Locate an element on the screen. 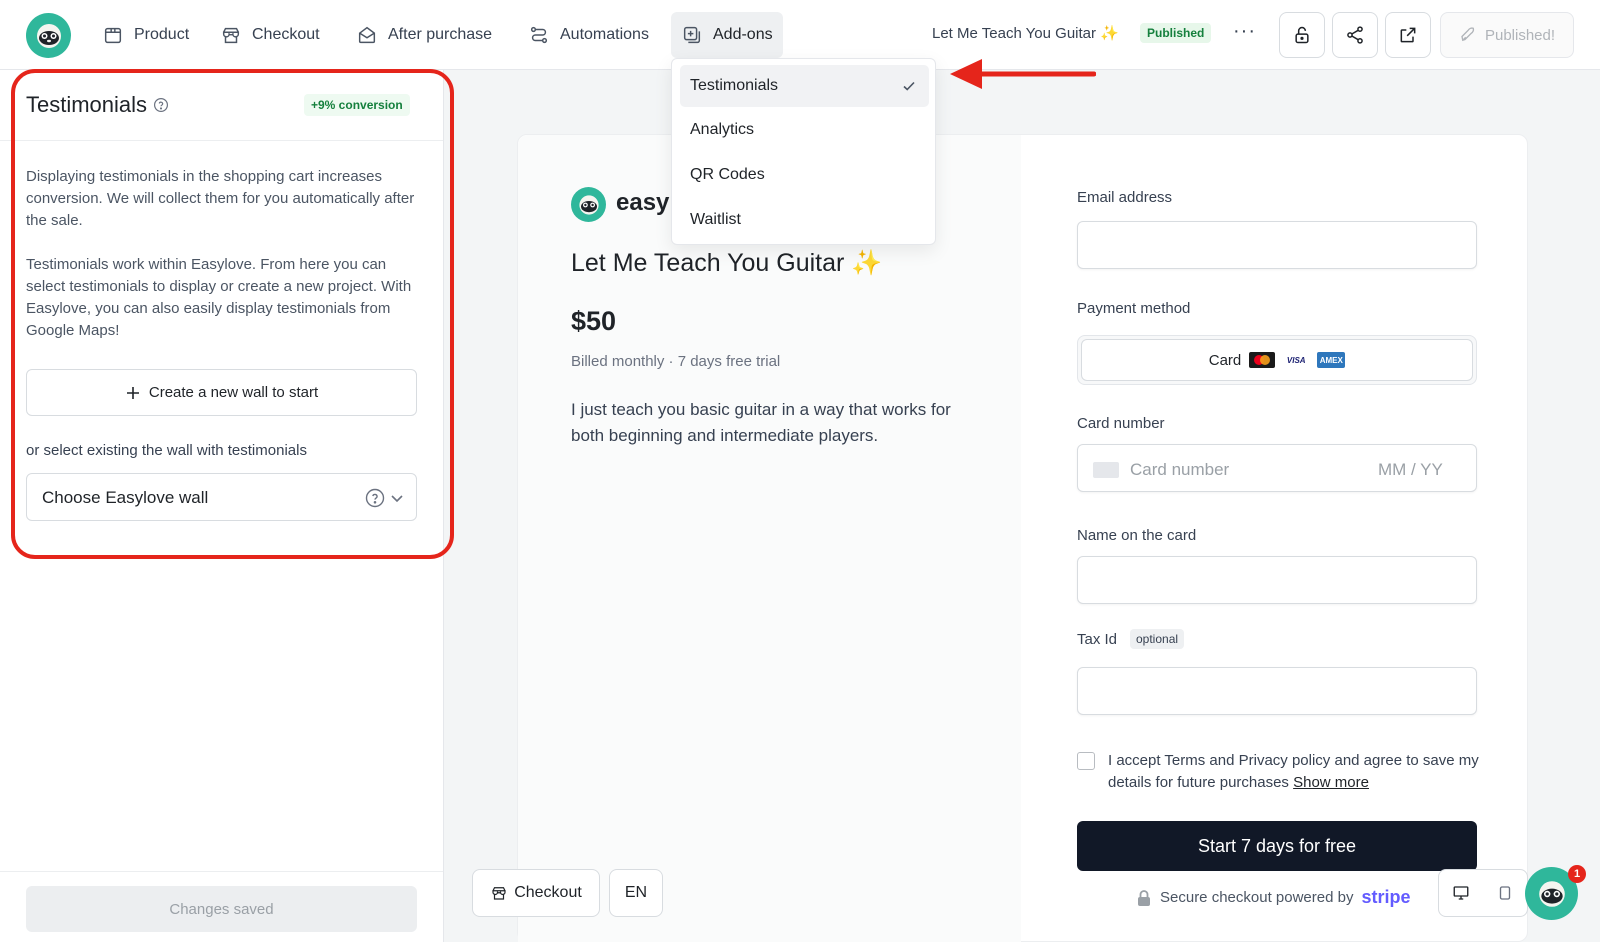 The height and width of the screenshot is (942, 1600). nav-automations-label: Automations is located at coordinates (604, 34).